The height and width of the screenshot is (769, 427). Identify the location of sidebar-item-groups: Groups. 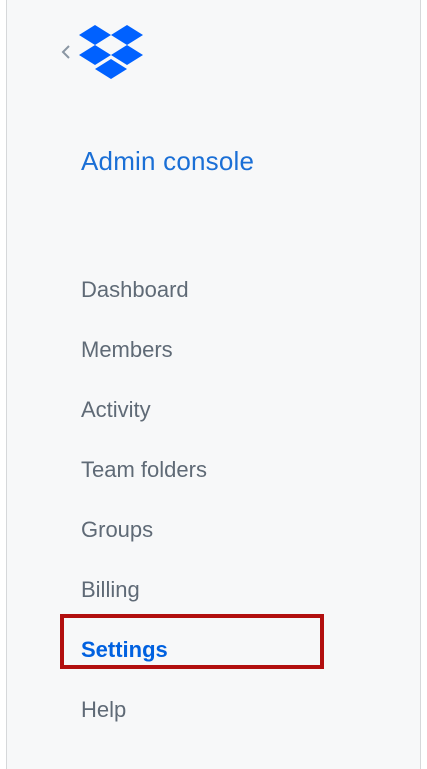
(144, 530).